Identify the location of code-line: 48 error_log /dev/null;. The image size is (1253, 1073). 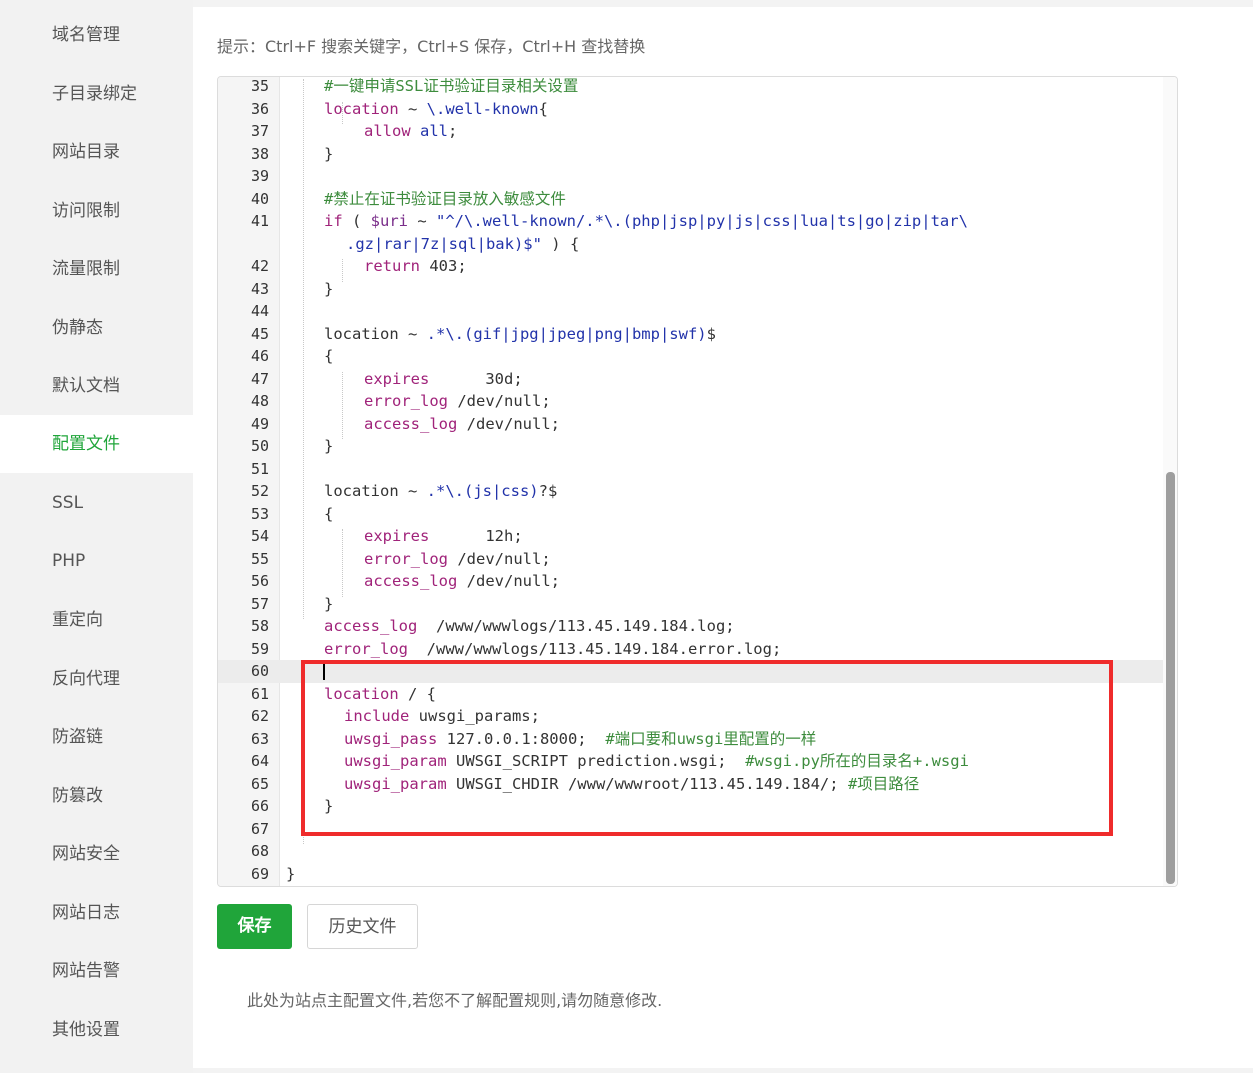
(690, 401).